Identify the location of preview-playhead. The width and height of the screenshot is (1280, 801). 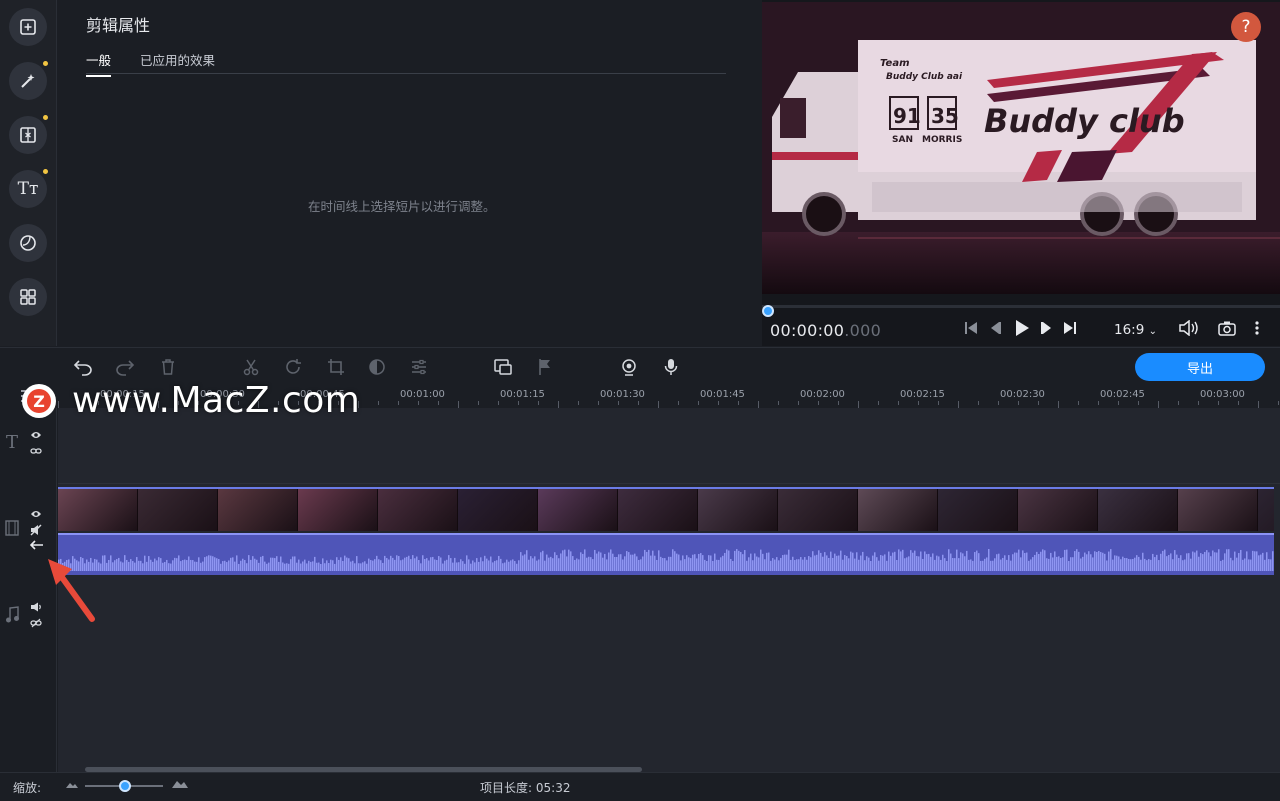
(768, 311).